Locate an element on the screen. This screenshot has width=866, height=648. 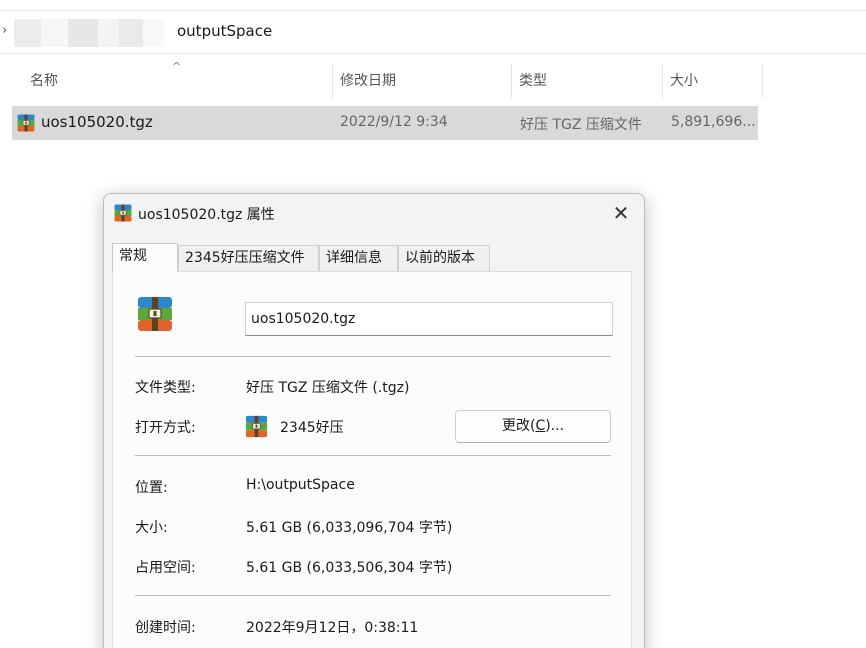
size-on-disk-value: 5.61 GB (6,033,506,304 字节) is located at coordinates (349, 568).